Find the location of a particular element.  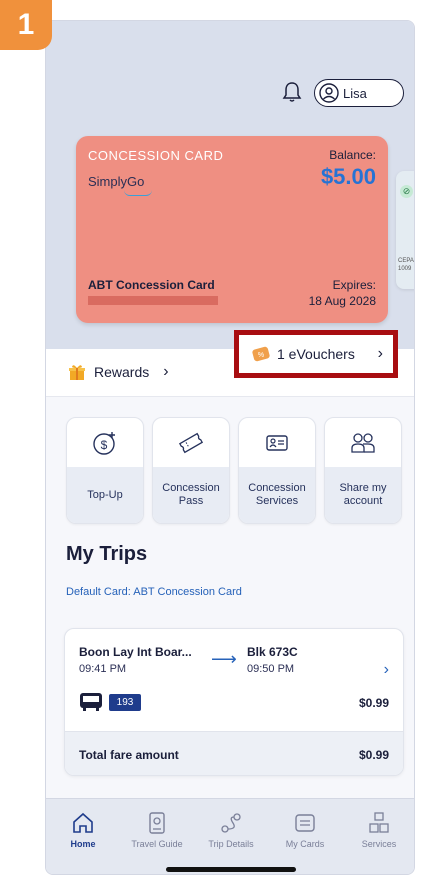

voucher-icon: % is located at coordinates (261, 354).